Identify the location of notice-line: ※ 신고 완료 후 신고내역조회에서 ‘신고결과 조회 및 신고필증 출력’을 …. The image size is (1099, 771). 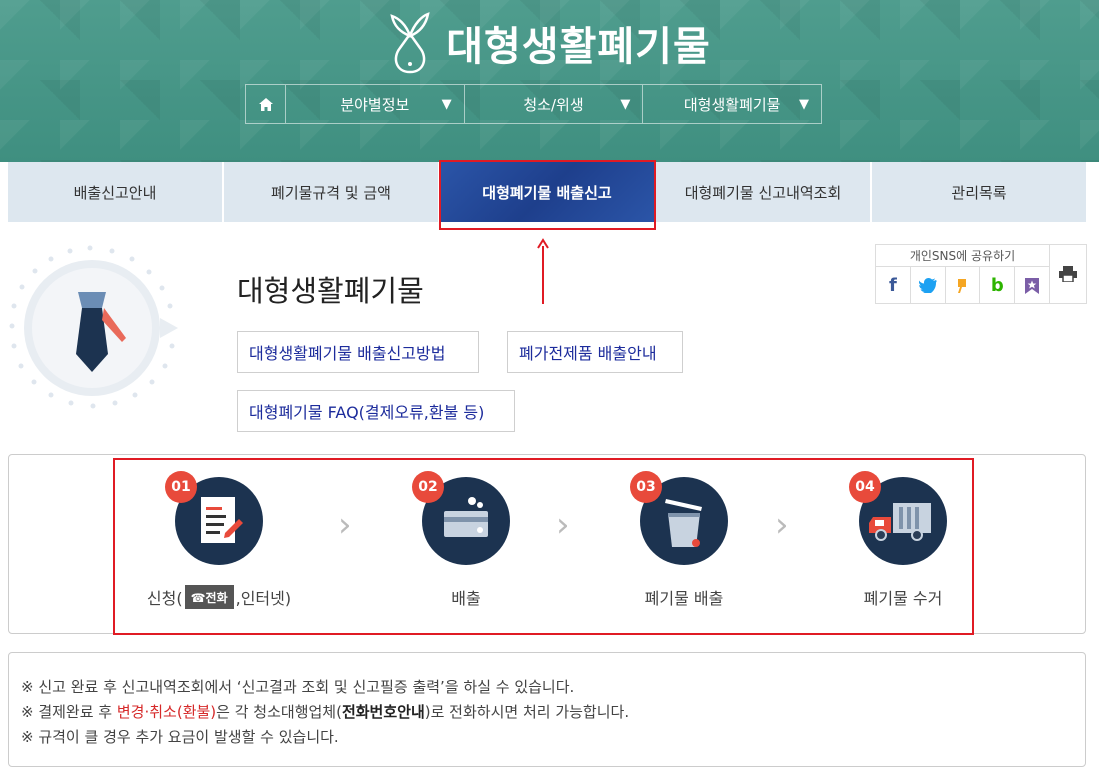
(298, 687).